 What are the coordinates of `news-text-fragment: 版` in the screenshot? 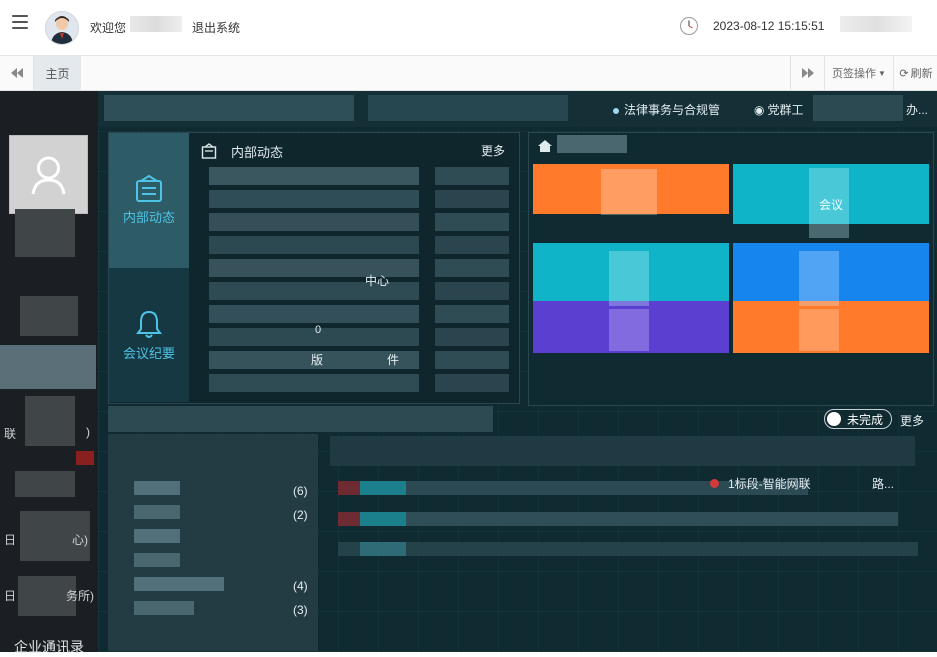 It's located at (317, 360).